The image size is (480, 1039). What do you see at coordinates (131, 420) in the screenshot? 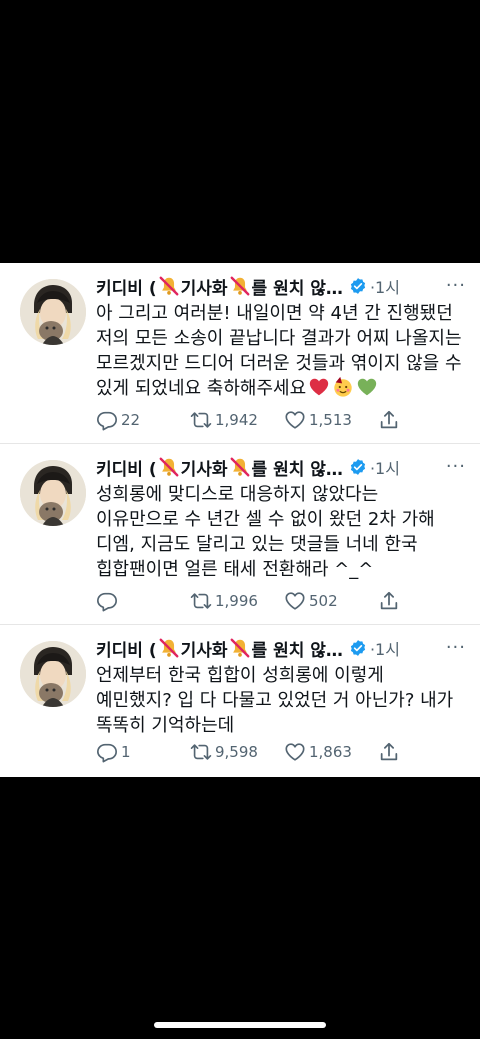
I see `reply-count: 22` at bounding box center [131, 420].